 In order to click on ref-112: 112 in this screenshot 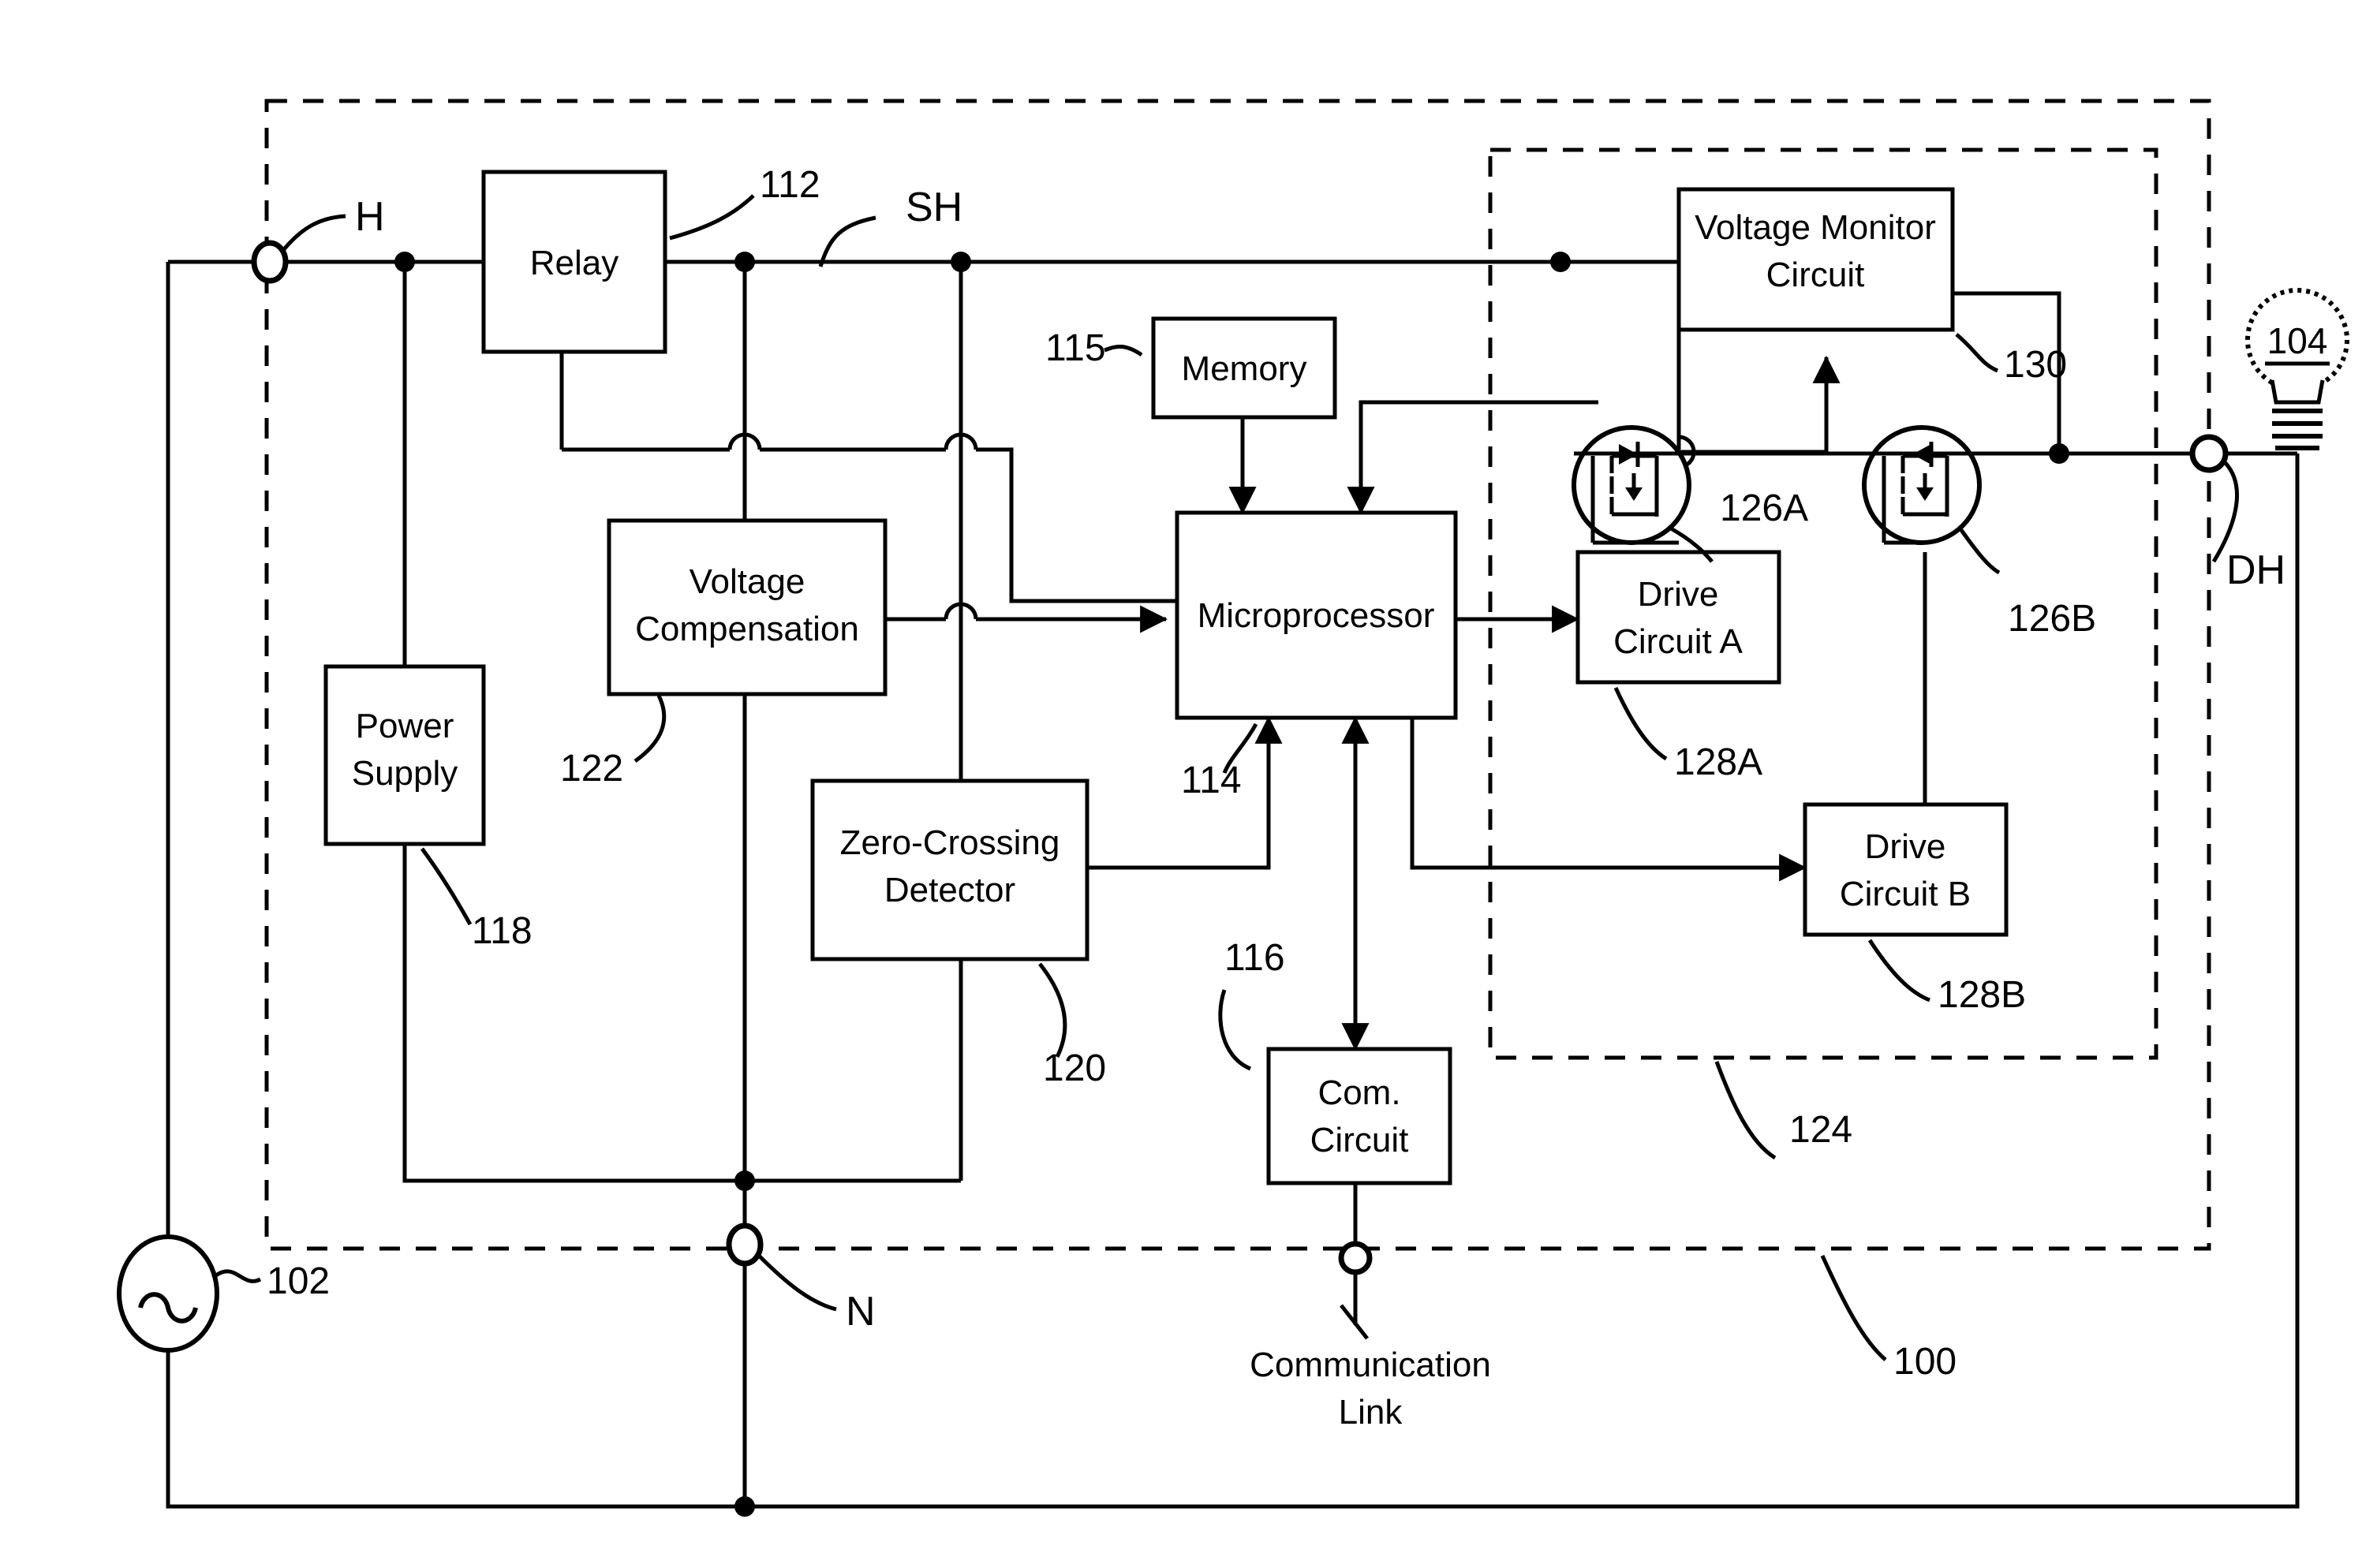, I will do `click(790, 185)`.